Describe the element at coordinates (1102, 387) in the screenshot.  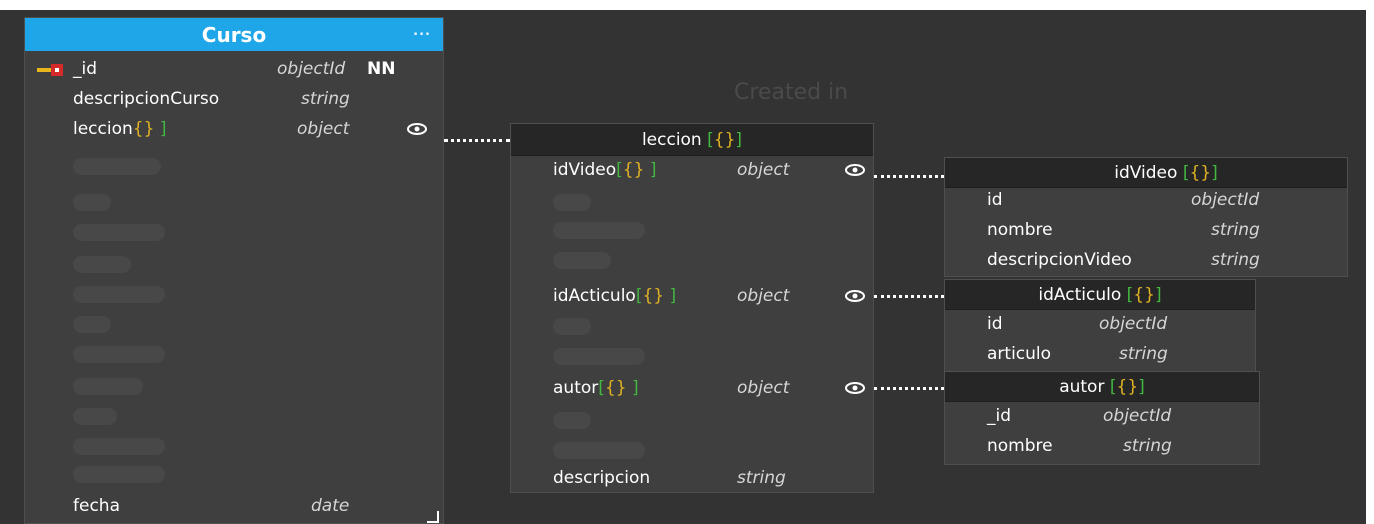
I see `table-autor-header: autor [{}]` at that location.